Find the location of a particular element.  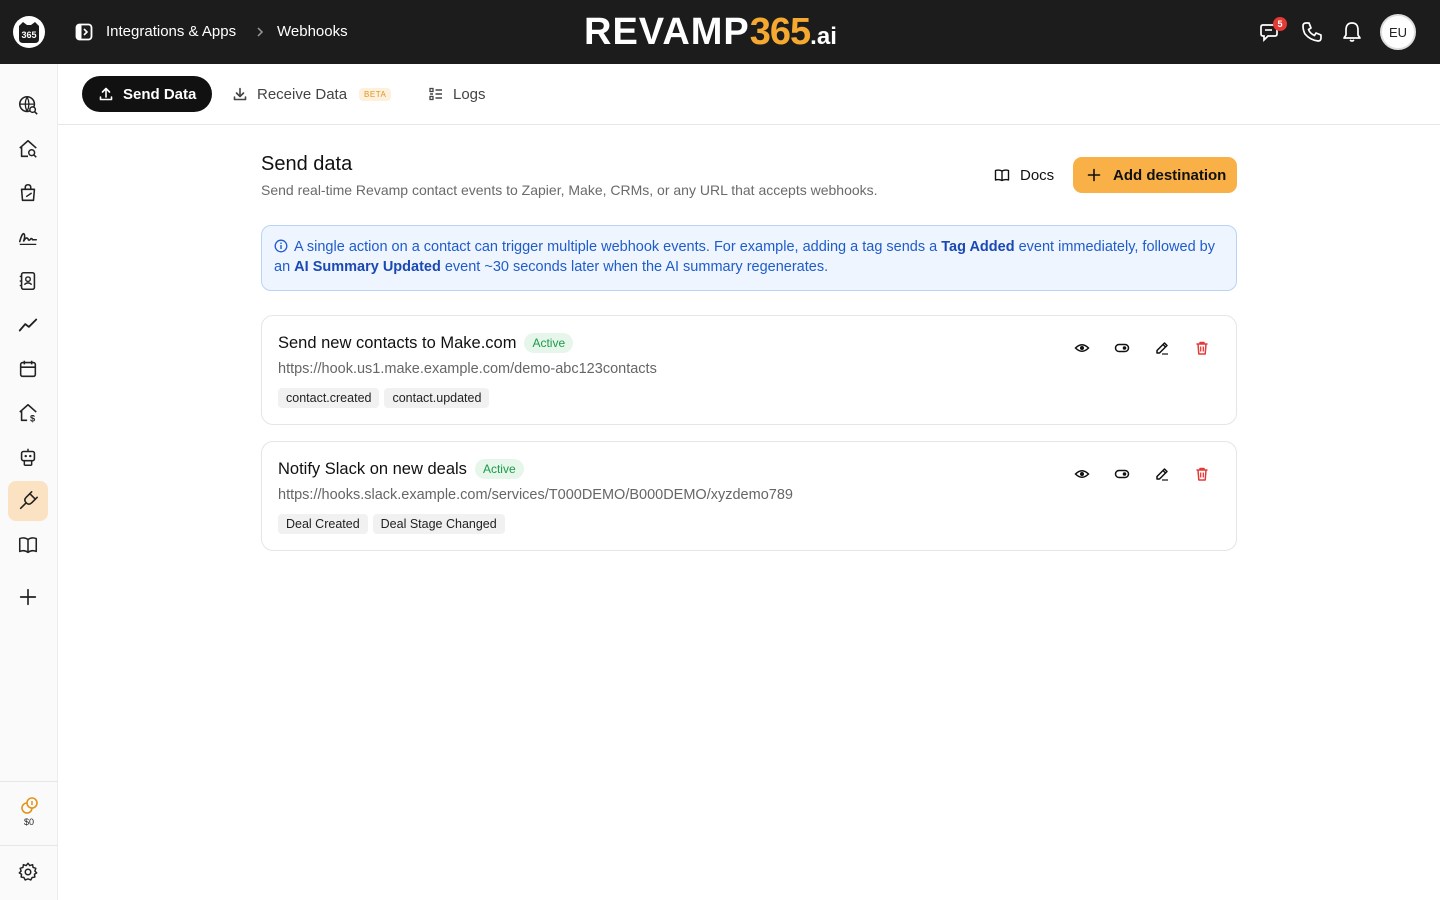

brand-logo: REVAMP 365 .ai is located at coordinates (710, 32).